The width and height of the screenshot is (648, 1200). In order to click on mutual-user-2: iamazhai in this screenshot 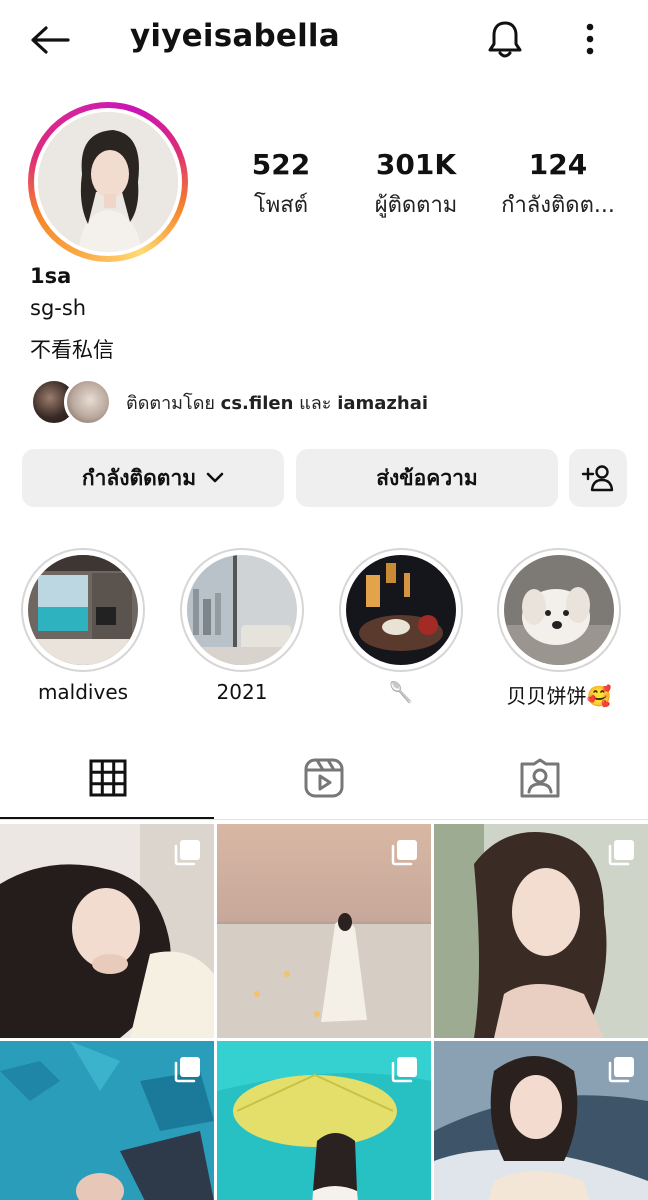, I will do `click(382, 403)`.